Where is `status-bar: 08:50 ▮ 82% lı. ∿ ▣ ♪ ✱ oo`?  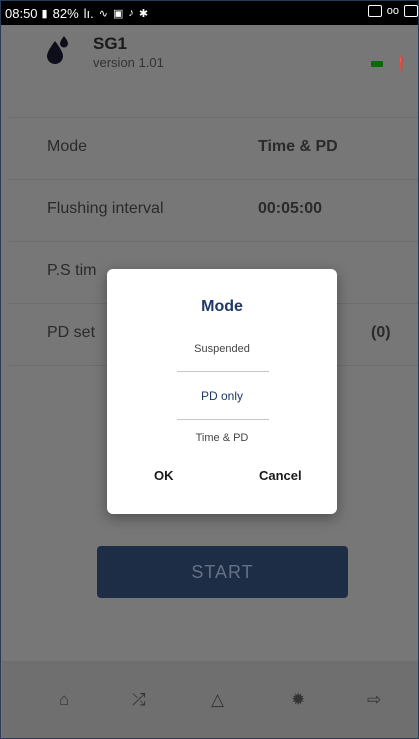 status-bar: 08:50 ▮ 82% lı. ∿ ▣ ♪ ✱ oo is located at coordinates (209, 13).